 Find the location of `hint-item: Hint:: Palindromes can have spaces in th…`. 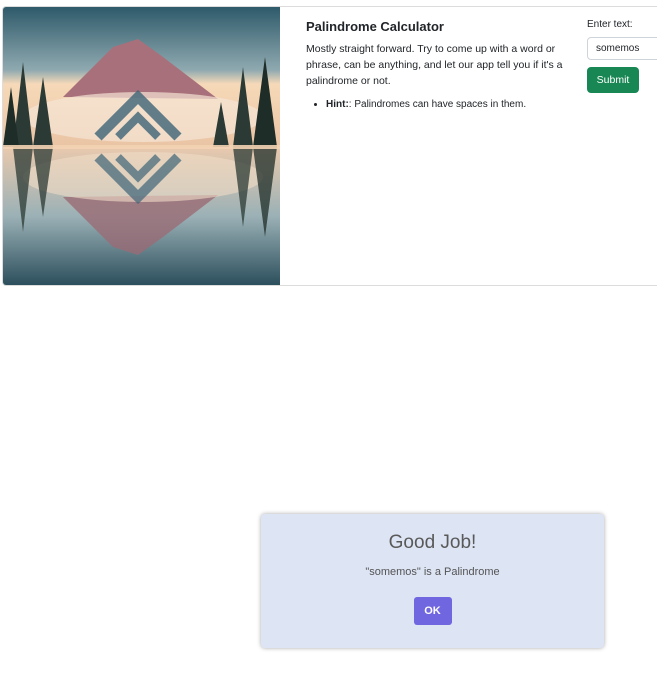

hint-item: Hint:: Palindromes can have spaces in th… is located at coordinates (451, 104).